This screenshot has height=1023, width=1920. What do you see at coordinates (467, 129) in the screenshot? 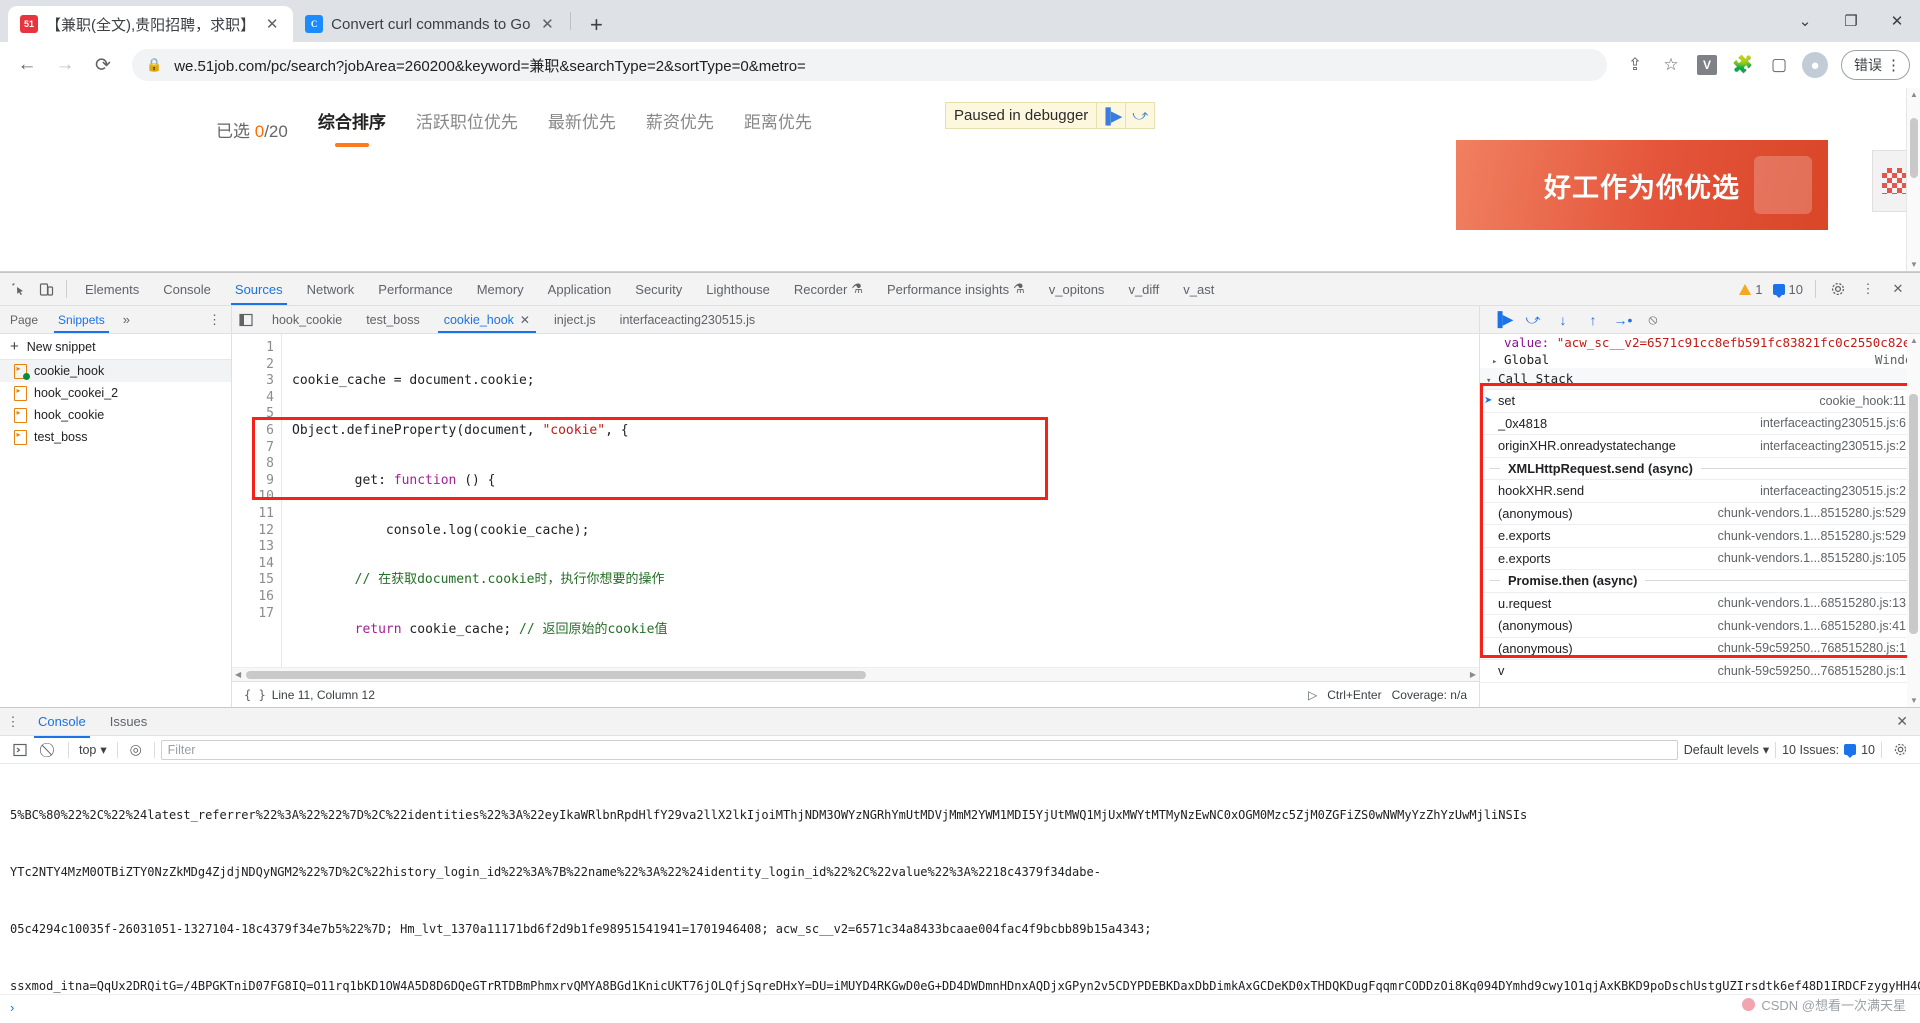
I see `sort-tab-active-jobs: 活跃职位优先` at bounding box center [467, 129].